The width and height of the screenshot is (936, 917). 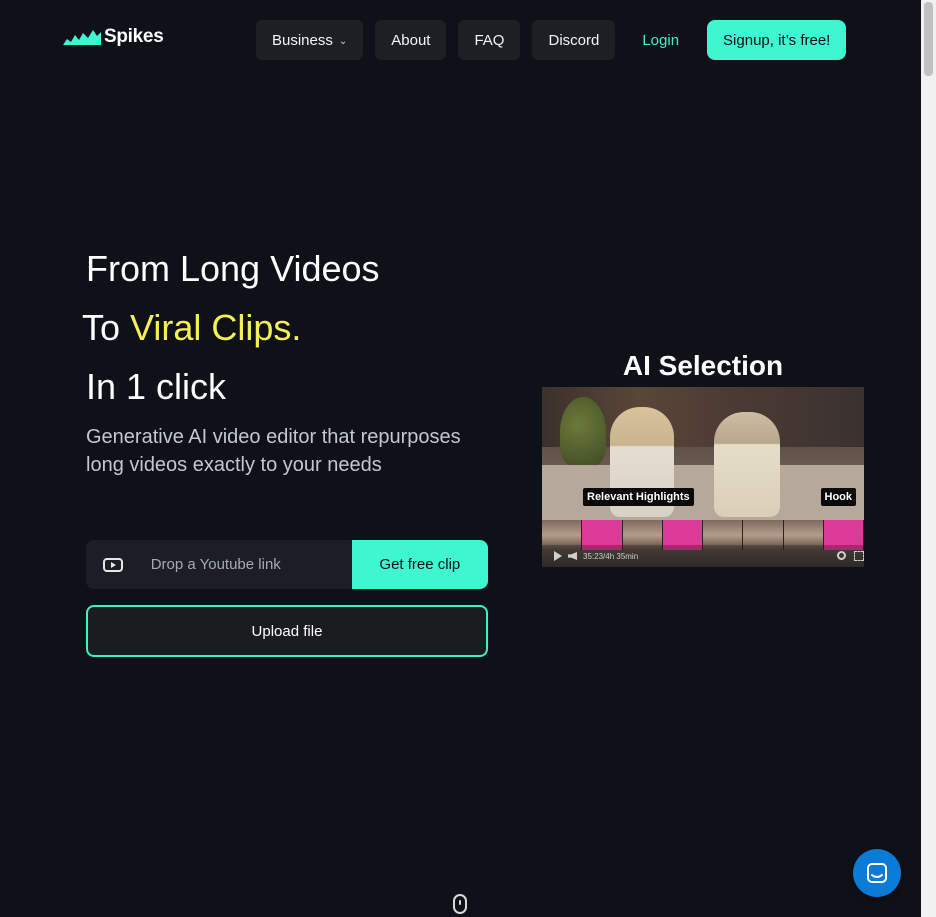 What do you see at coordinates (82, 37) in the screenshot?
I see `spikes-logo-icon` at bounding box center [82, 37].